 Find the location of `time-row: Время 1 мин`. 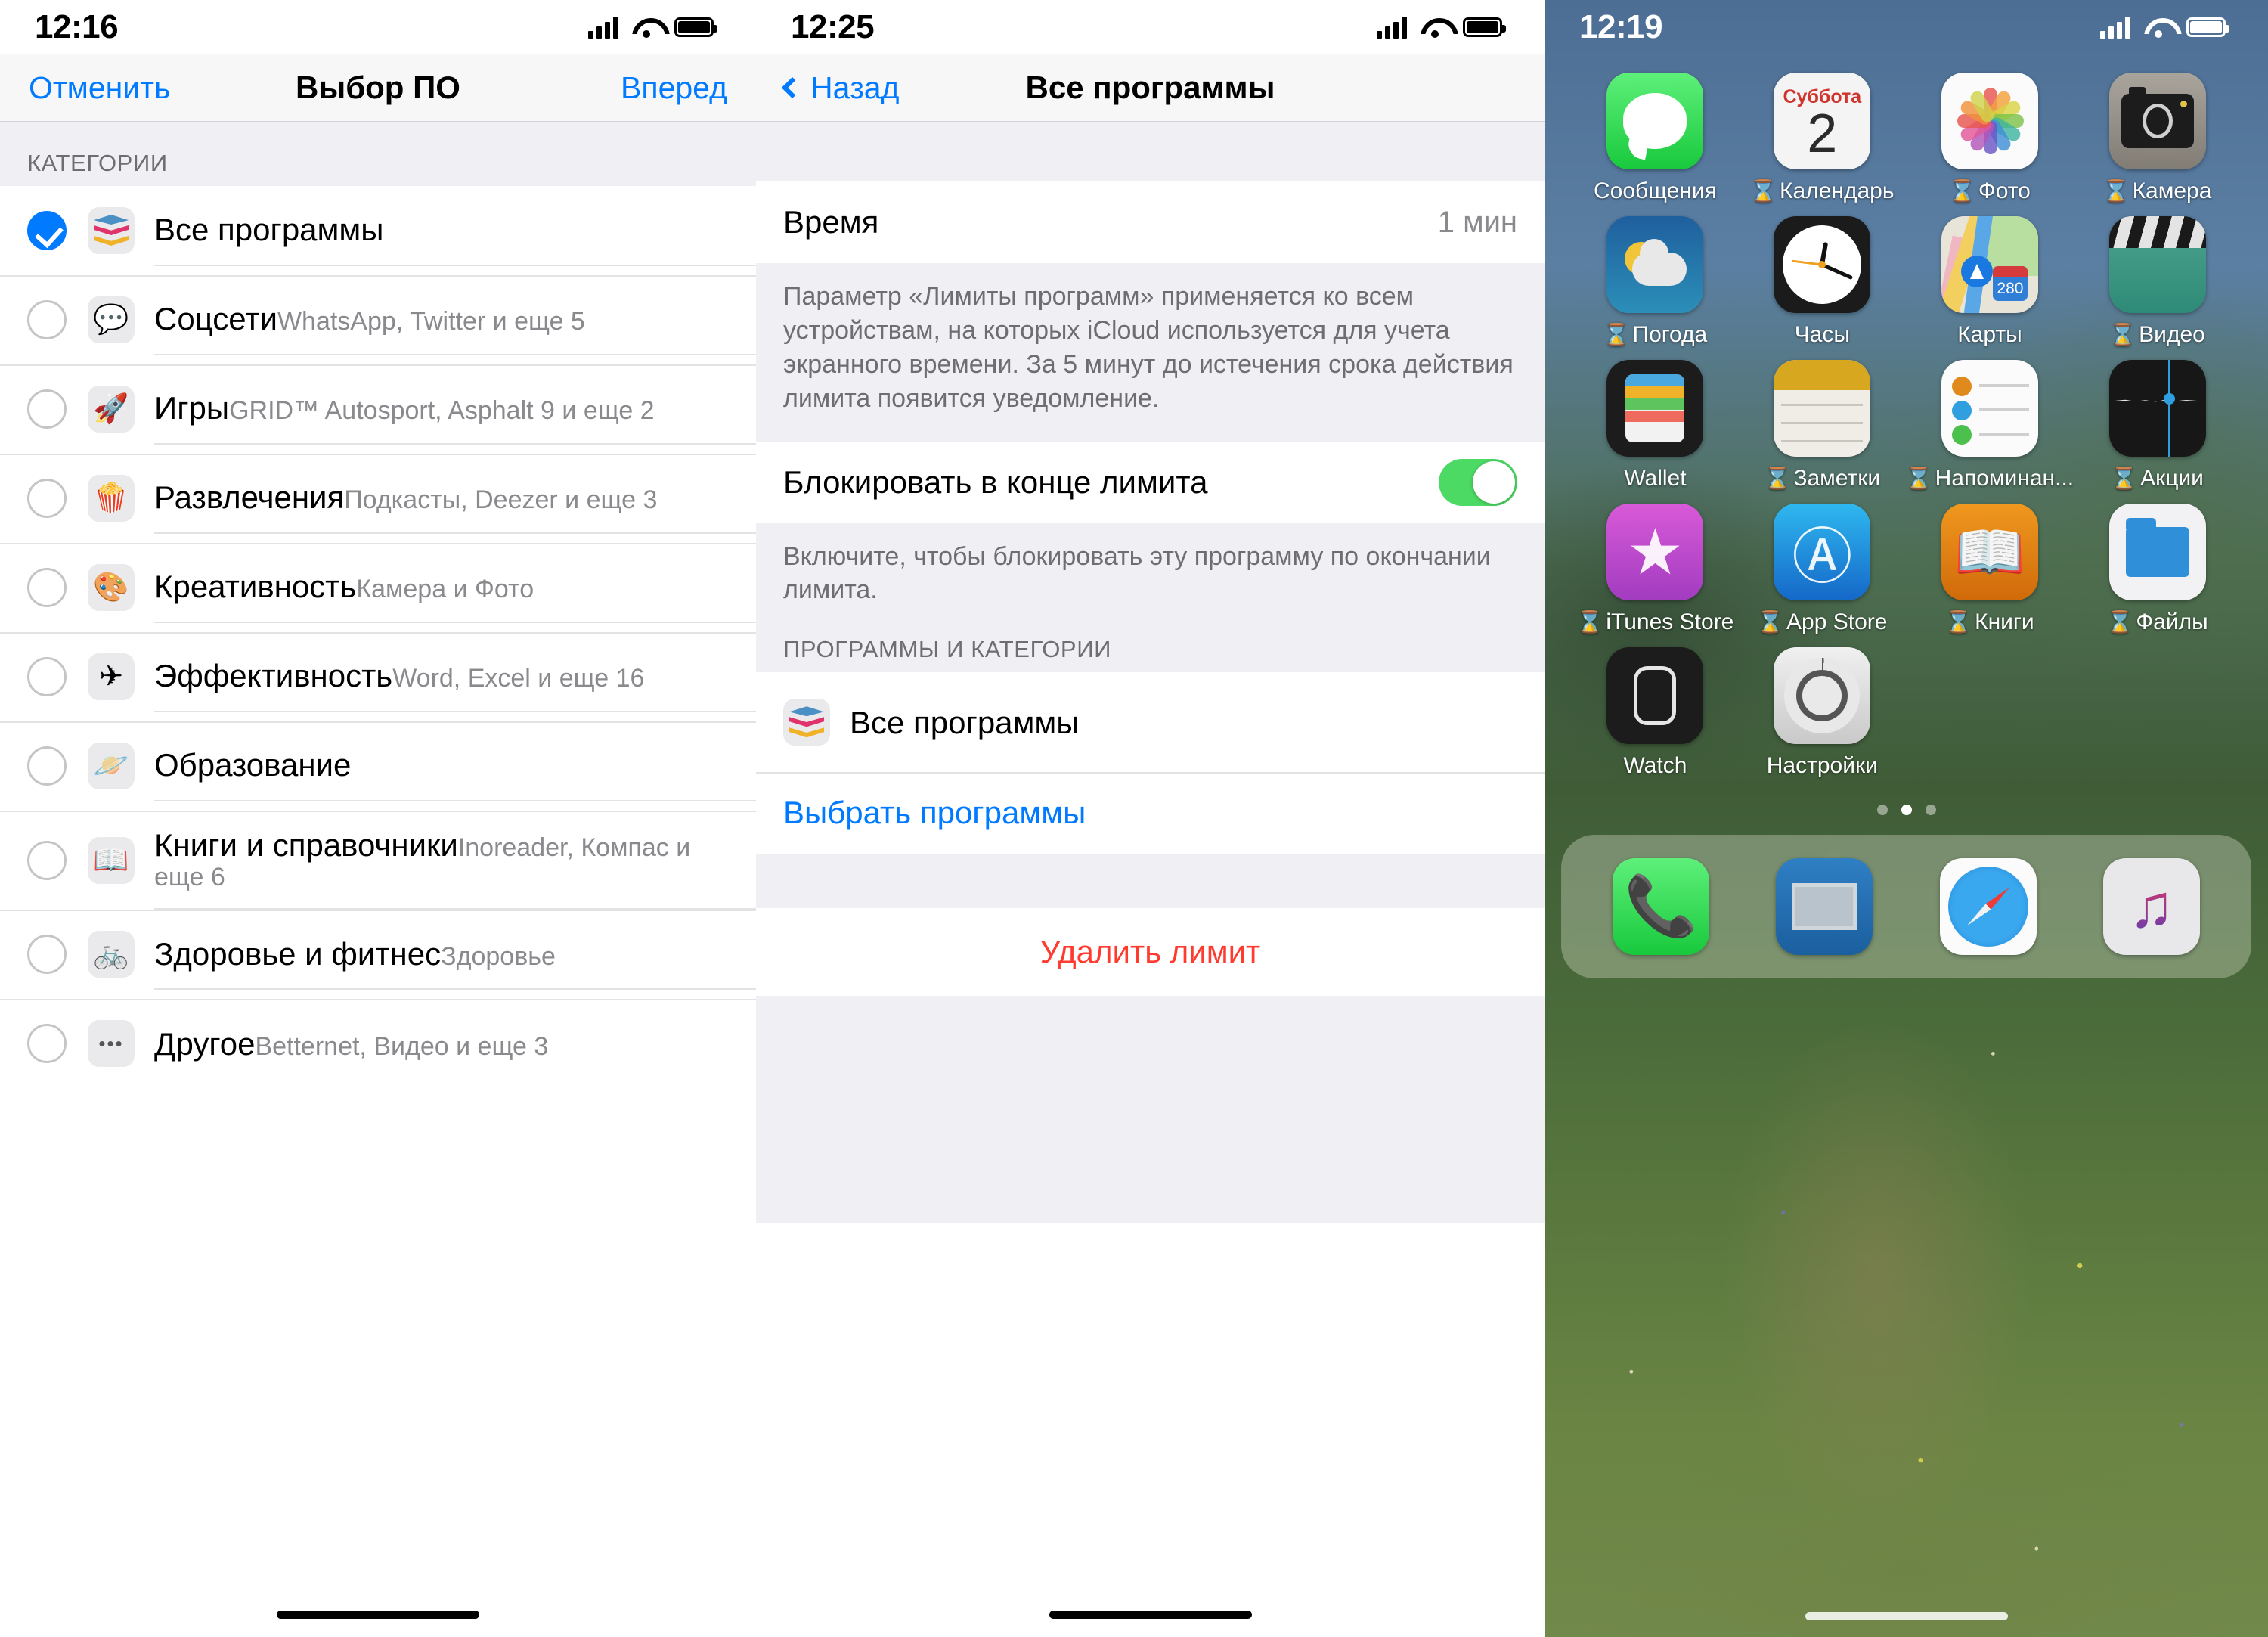

time-row: Время 1 мин is located at coordinates (1150, 222).